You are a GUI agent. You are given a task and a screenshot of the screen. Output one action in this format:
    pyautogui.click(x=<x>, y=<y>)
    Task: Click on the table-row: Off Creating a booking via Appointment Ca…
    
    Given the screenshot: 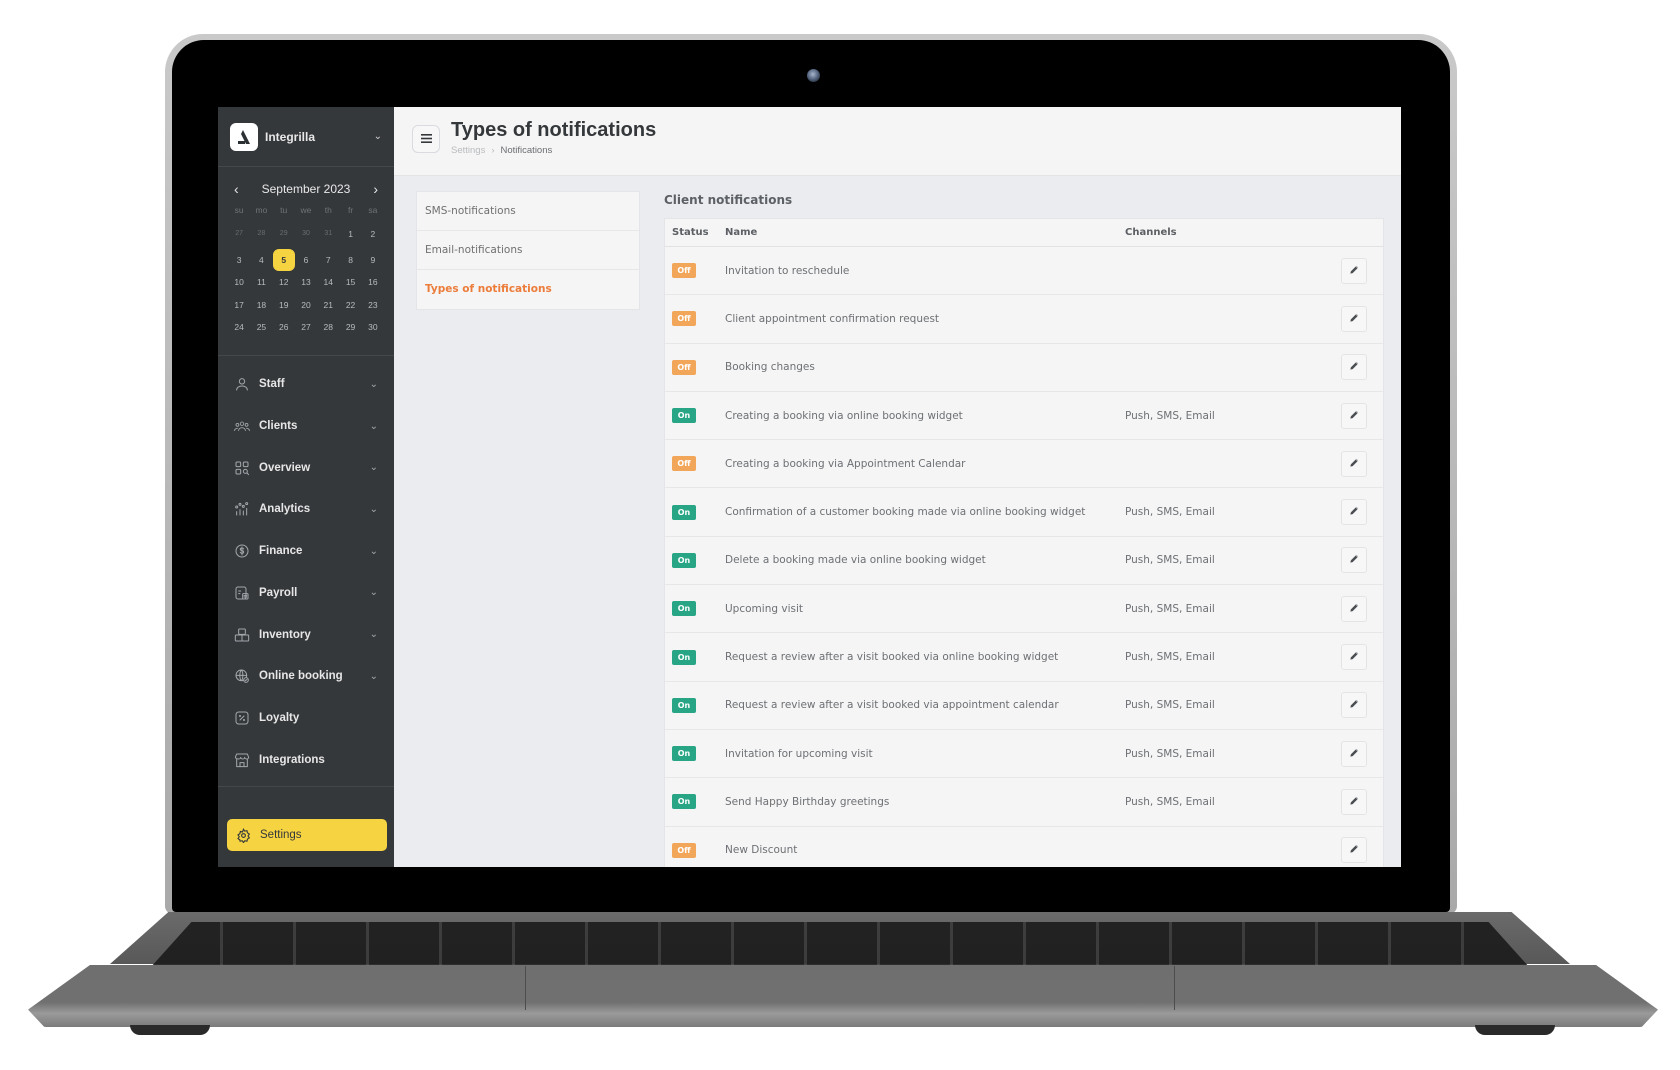 What is the action you would take?
    pyautogui.click(x=1024, y=464)
    